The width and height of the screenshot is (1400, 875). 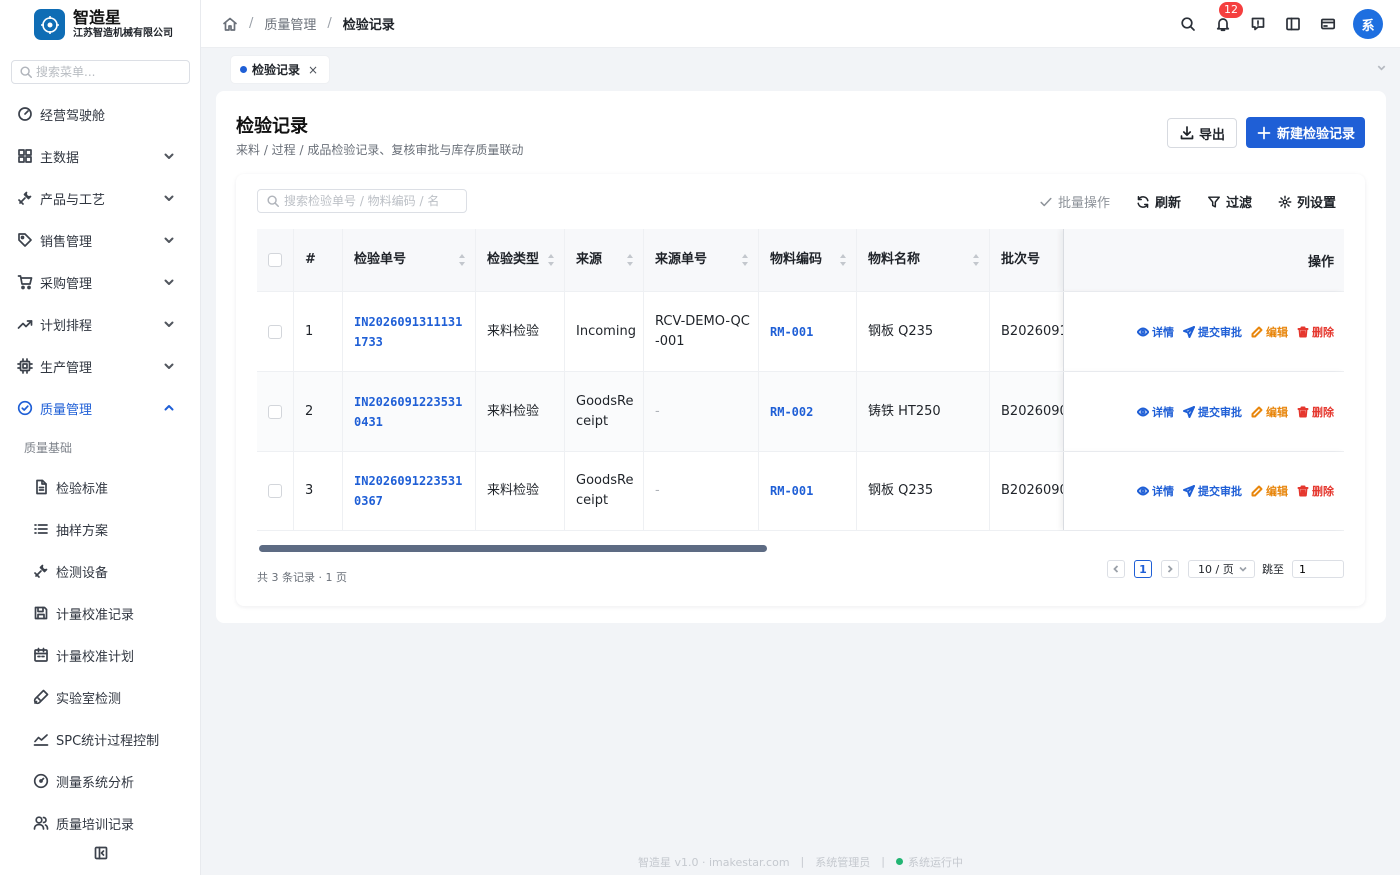 What do you see at coordinates (41, 655) in the screenshot?
I see `calendar-icon` at bounding box center [41, 655].